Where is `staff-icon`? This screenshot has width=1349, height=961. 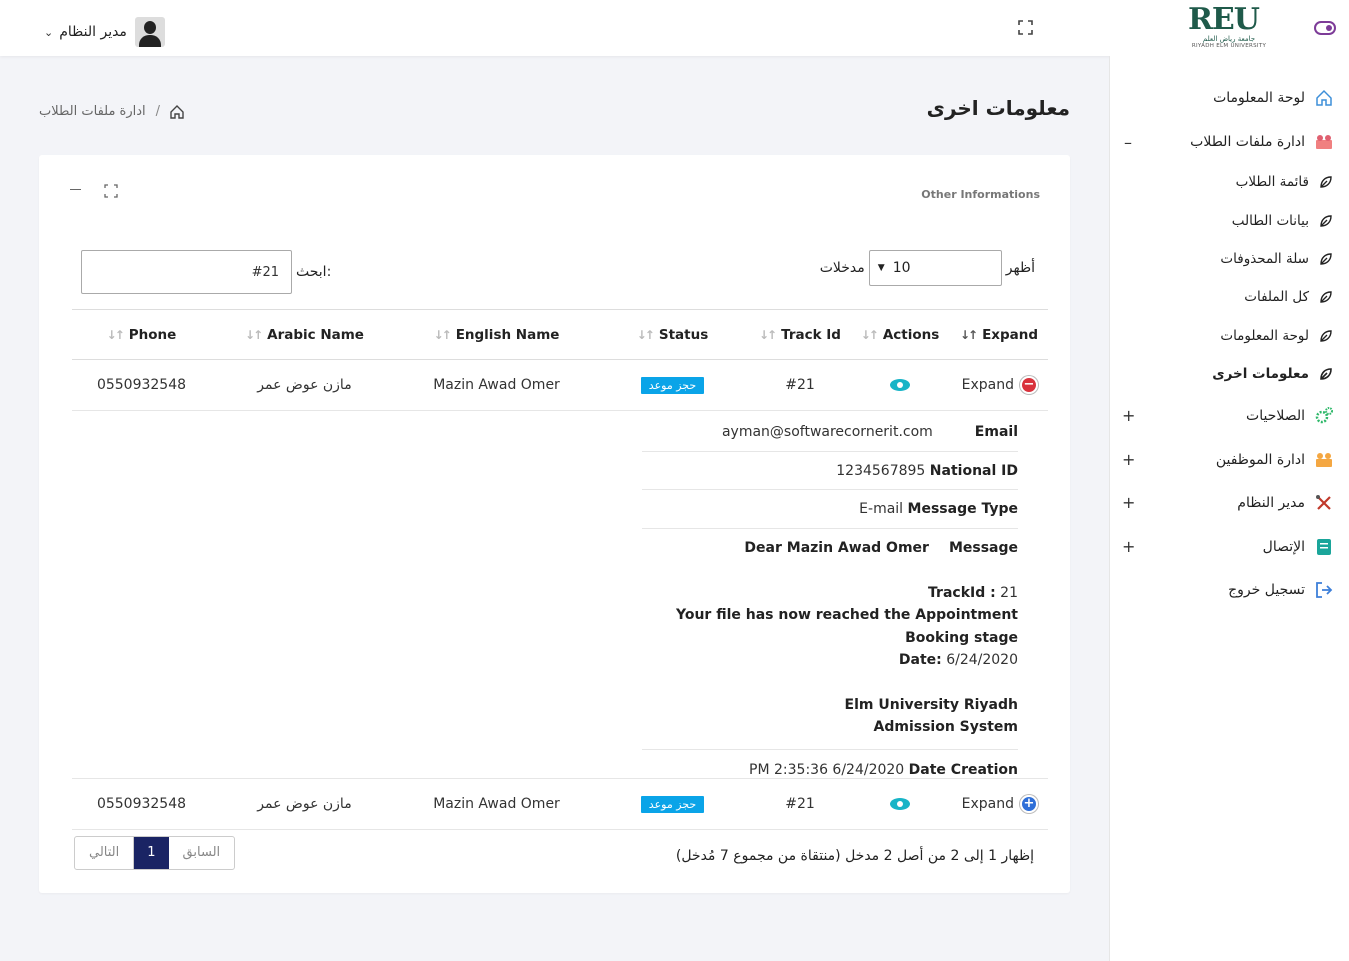 staff-icon is located at coordinates (1324, 460).